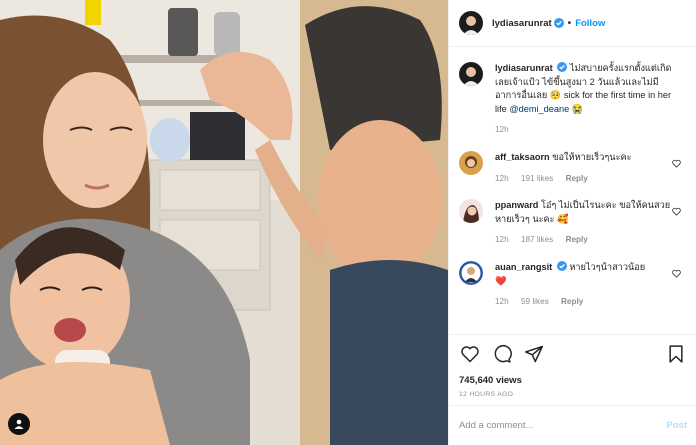  Describe the element at coordinates (537, 239) in the screenshot. I see `comment-likes: 187 likes` at that location.